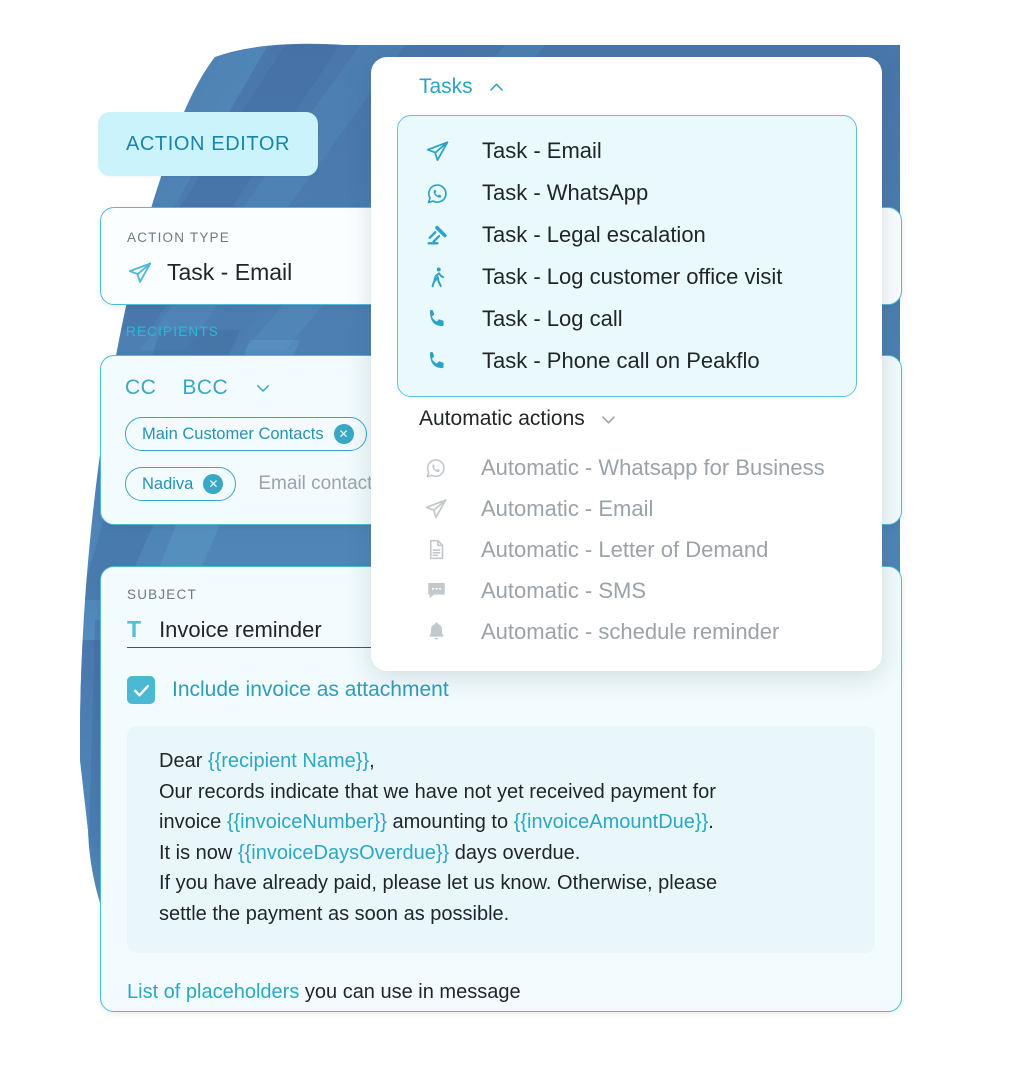 This screenshot has width=1020, height=1080. What do you see at coordinates (436, 590) in the screenshot?
I see `sms-bubble-icon` at bounding box center [436, 590].